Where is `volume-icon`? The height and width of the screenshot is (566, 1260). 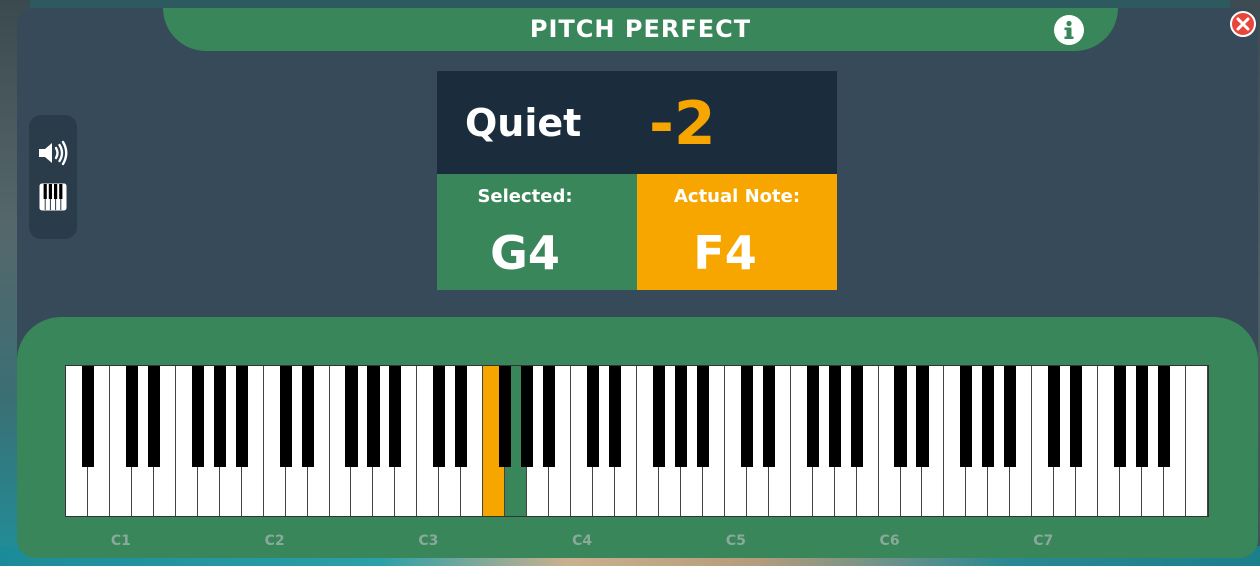 volume-icon is located at coordinates (53, 153).